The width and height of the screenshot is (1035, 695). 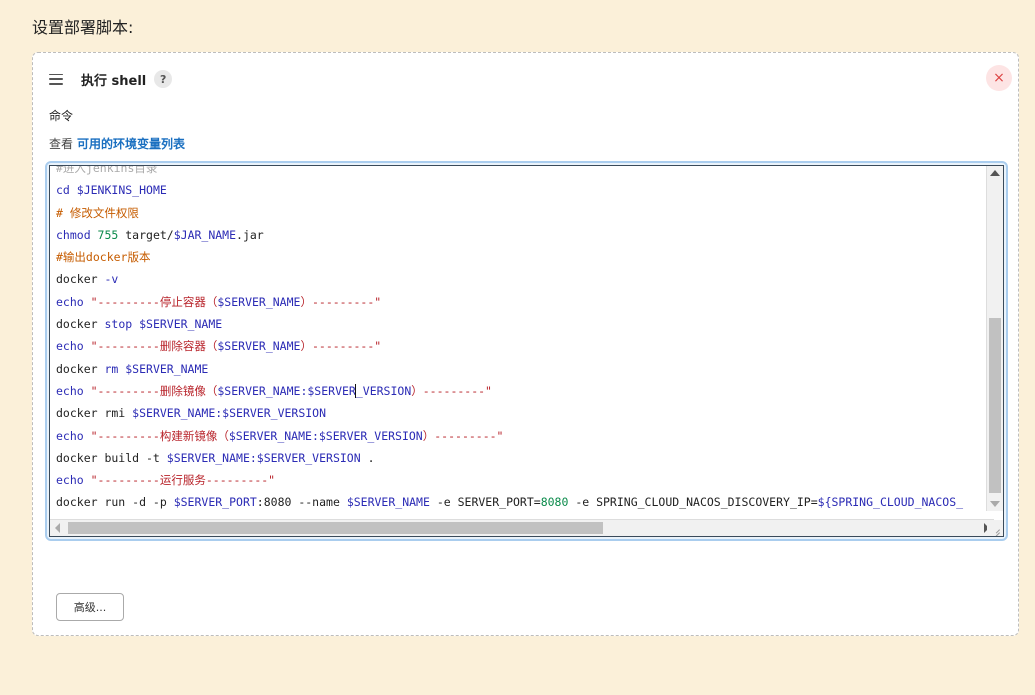 I want to click on code-token: .jar, so click(x=250, y=234).